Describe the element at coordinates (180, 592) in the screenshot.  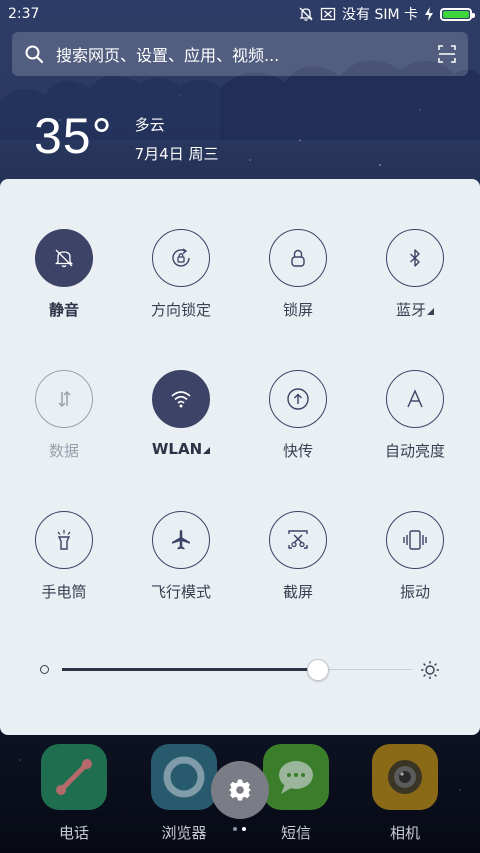
I see `tile-airplane-mode-label: 飞行模式` at that location.